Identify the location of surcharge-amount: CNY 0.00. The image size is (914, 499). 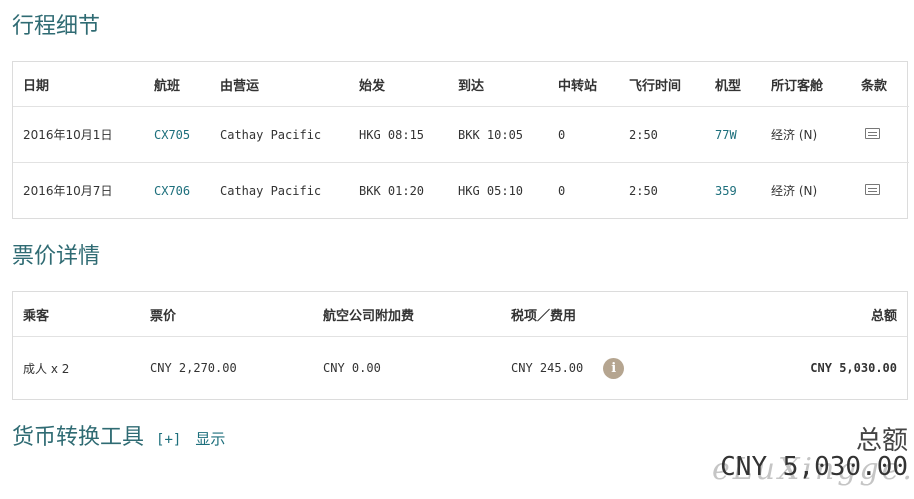
(352, 368).